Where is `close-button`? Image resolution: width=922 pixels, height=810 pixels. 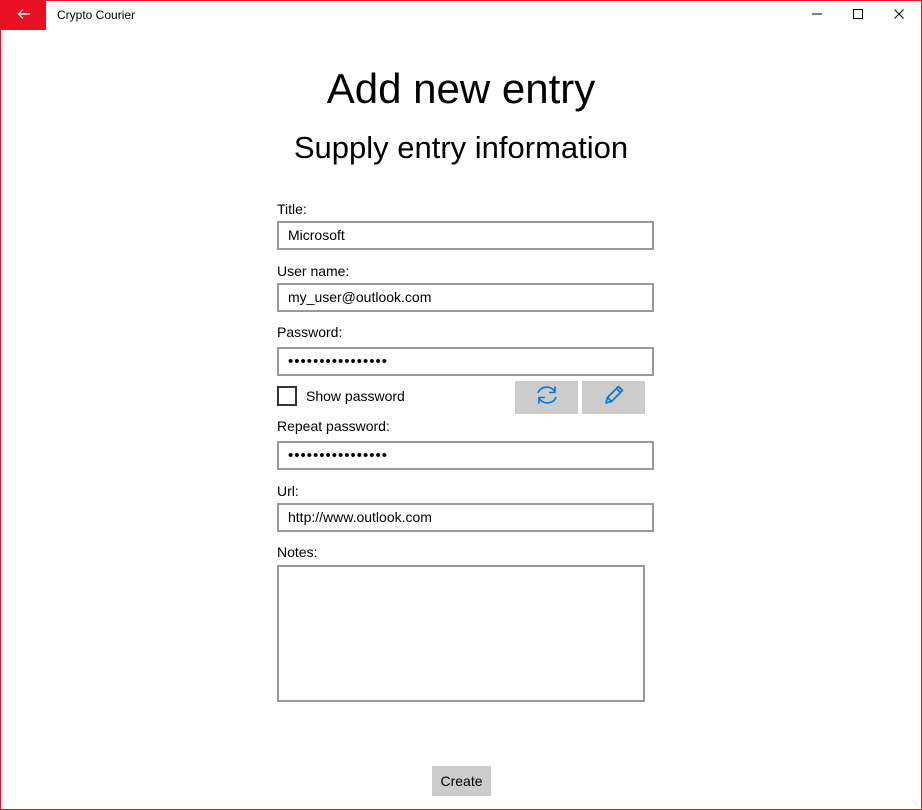 close-button is located at coordinates (898, 15).